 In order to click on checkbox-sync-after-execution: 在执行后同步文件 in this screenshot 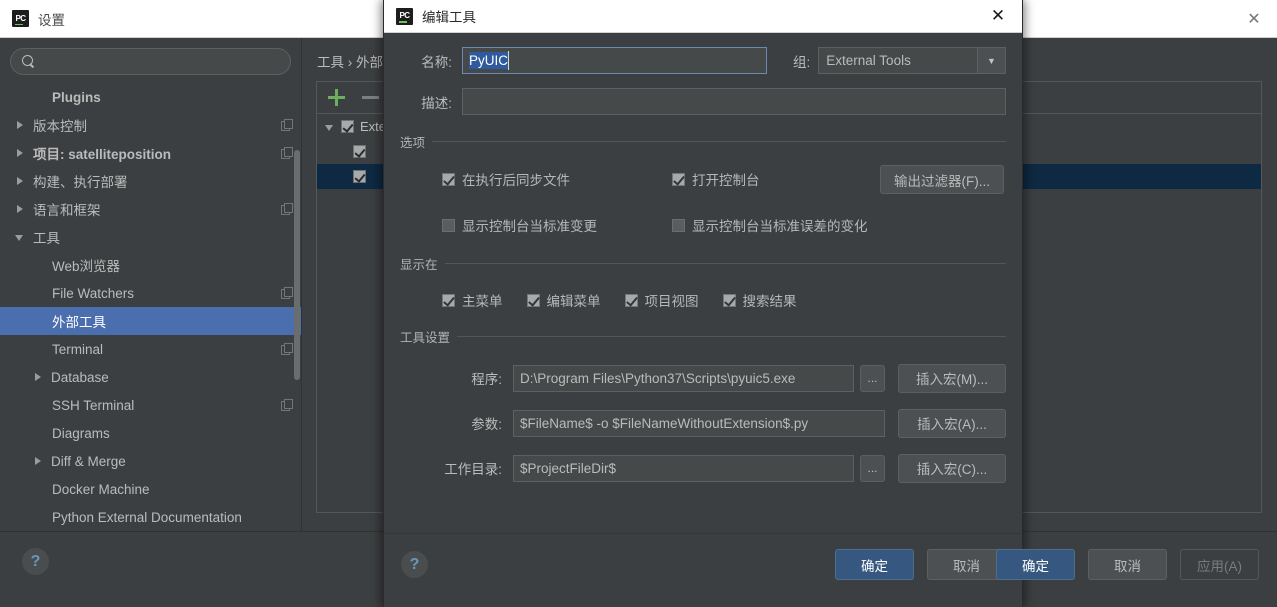, I will do `click(557, 179)`.